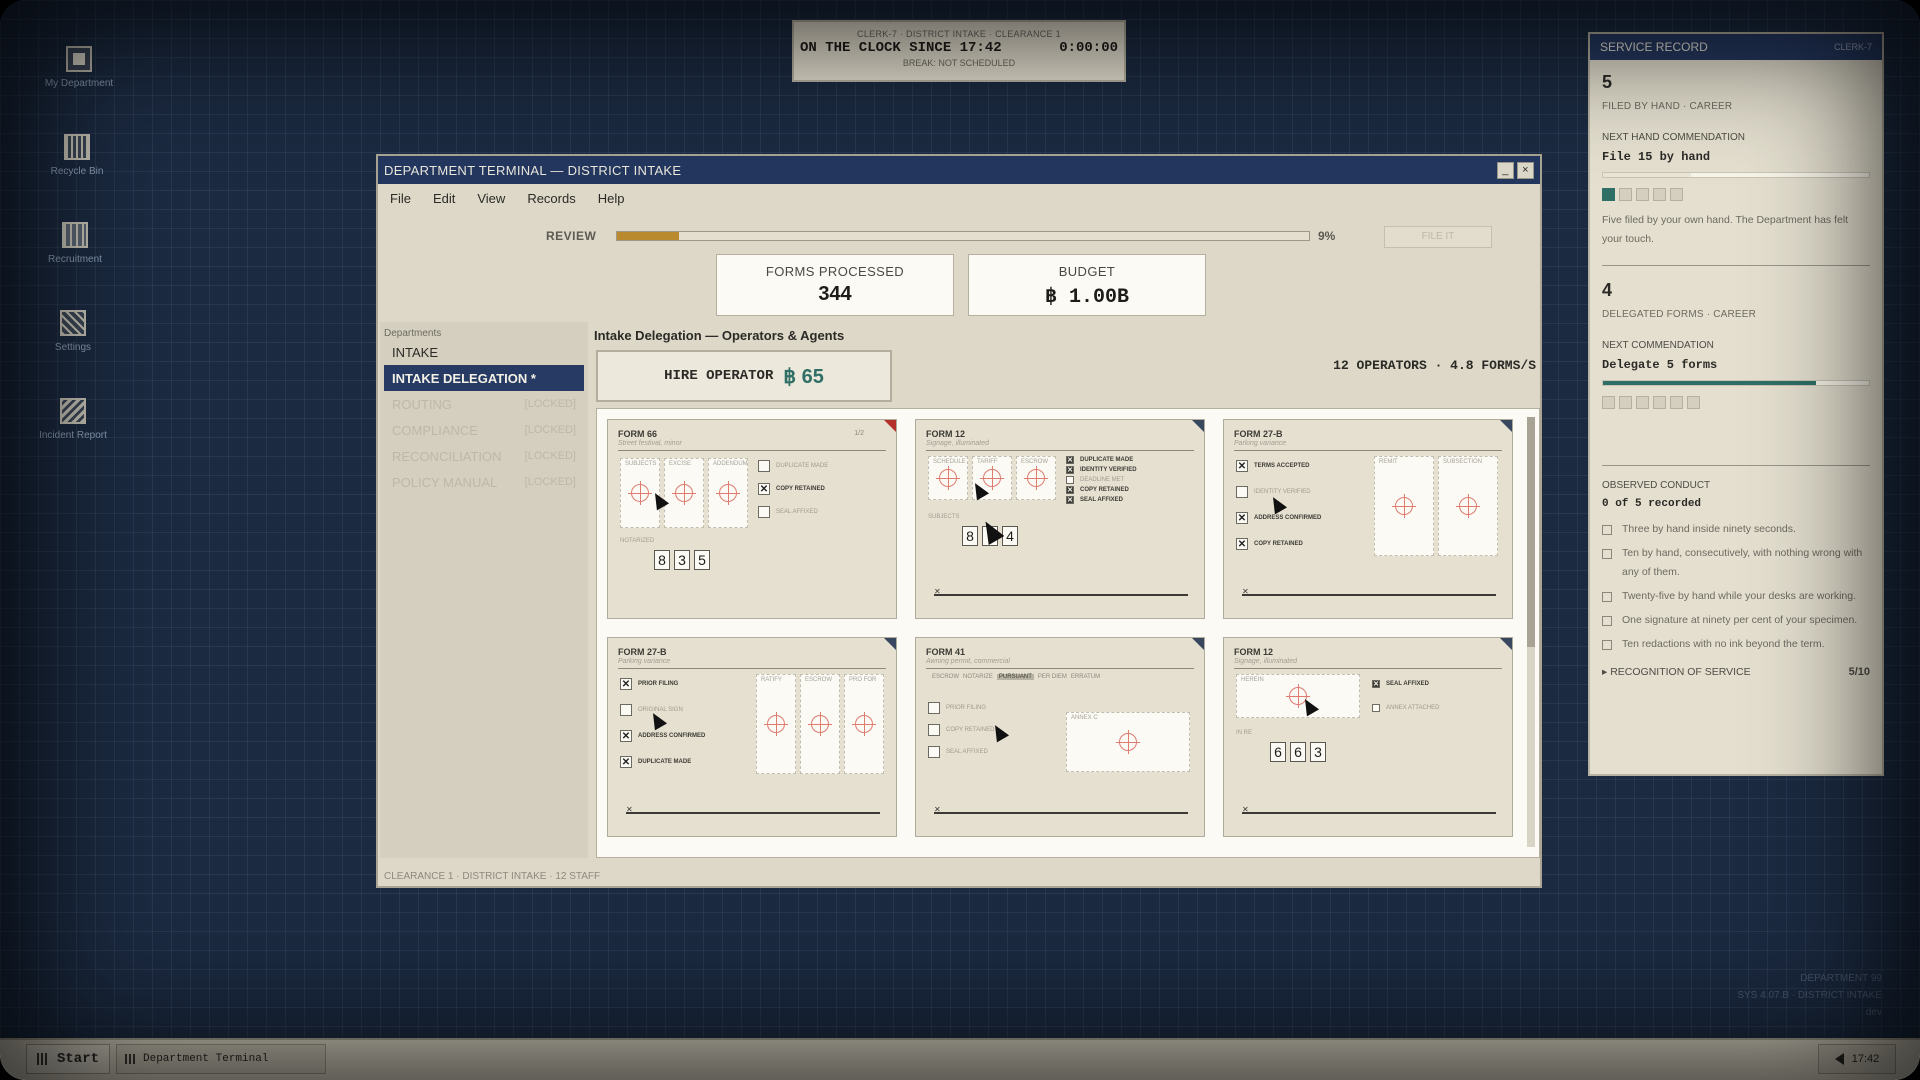 The height and width of the screenshot is (1080, 1920). I want to click on signature-field: PRO FOR, so click(864, 724).